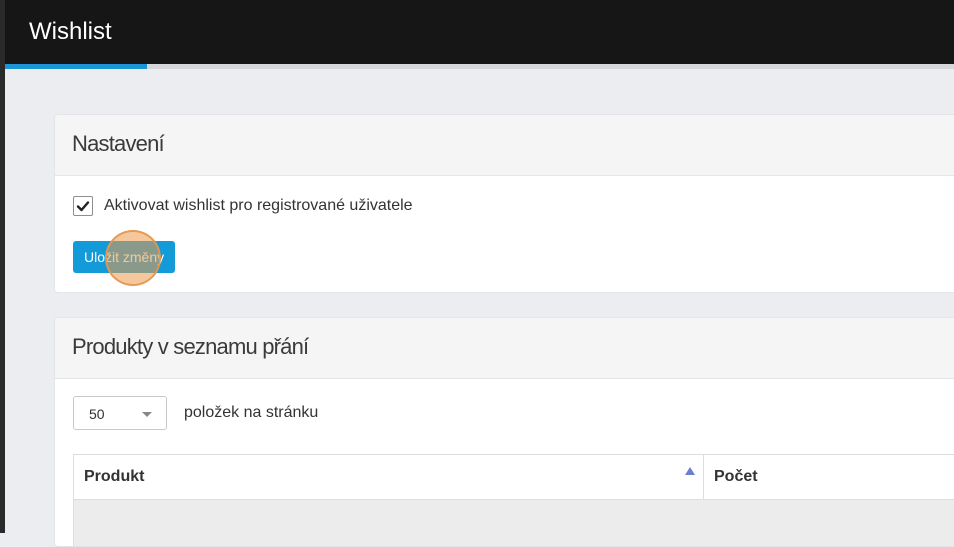 The image size is (954, 547). What do you see at coordinates (120, 413) in the screenshot?
I see `per-page-select: 50` at bounding box center [120, 413].